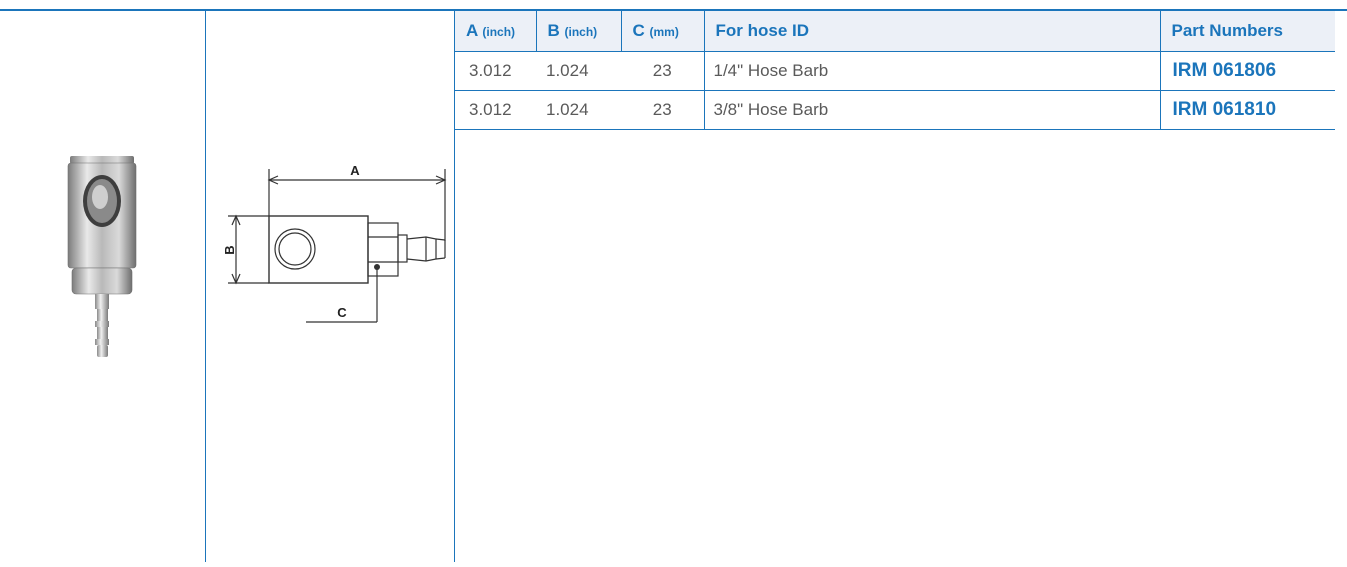 The width and height of the screenshot is (1347, 567). Describe the element at coordinates (229, 249) in the screenshot. I see `dimension-label-b: B` at that location.